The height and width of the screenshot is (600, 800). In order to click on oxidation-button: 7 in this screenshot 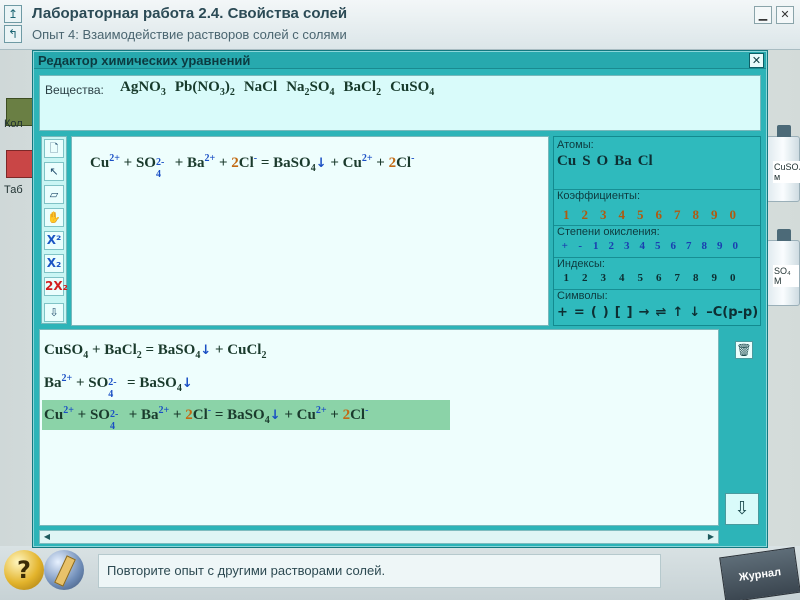, I will do `click(689, 246)`.